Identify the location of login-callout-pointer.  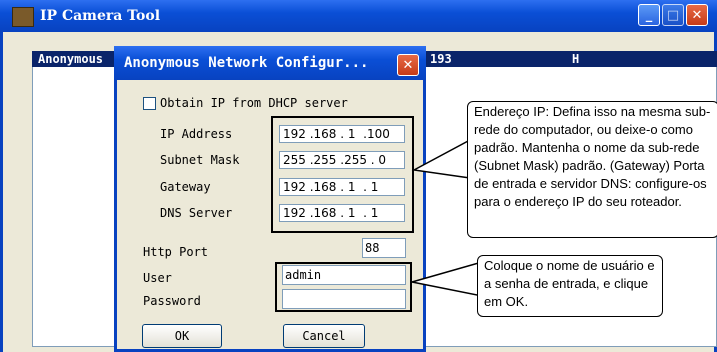
(447, 279).